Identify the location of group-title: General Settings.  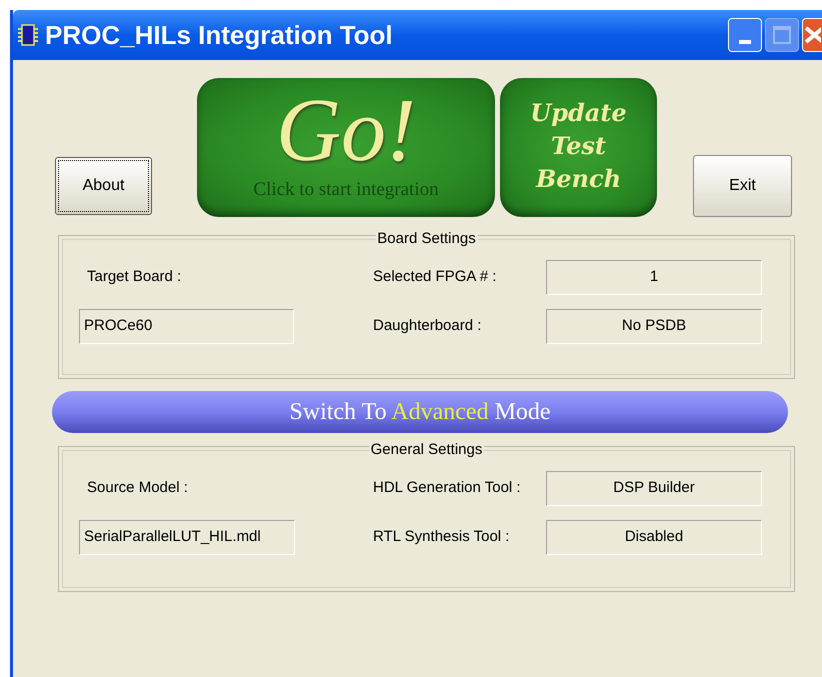
(426, 450).